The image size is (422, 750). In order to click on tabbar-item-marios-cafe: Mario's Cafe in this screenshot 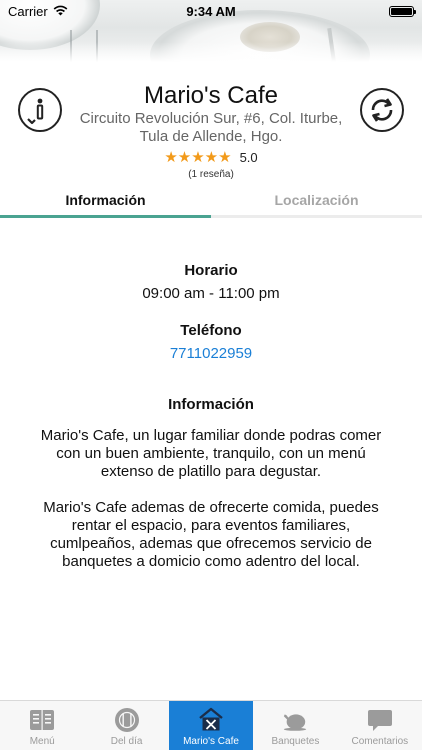, I will do `click(211, 725)`.